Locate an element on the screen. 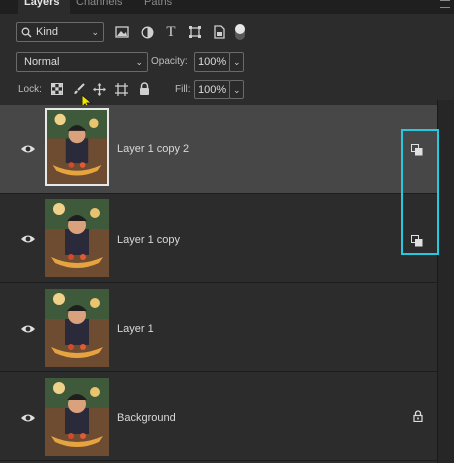 The width and height of the screenshot is (454, 463). fill-label: Fill: is located at coordinates (183, 89).